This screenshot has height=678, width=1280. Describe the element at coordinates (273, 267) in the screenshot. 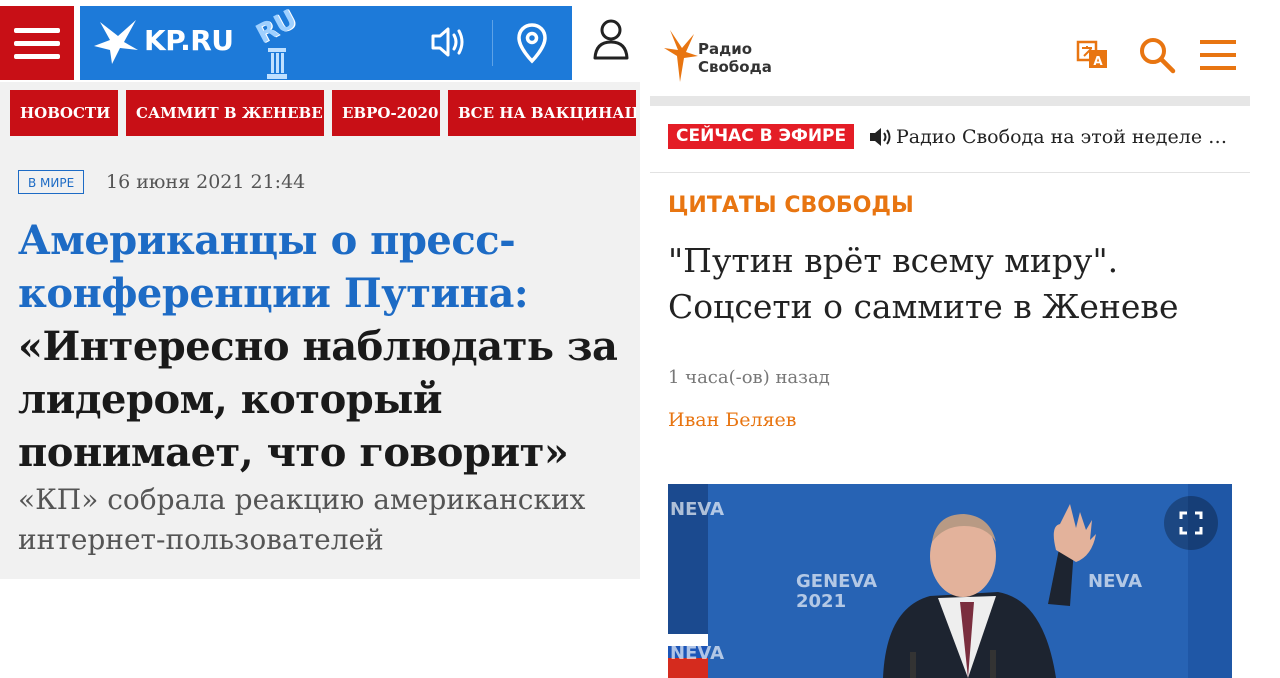

I see `article-title-blue: Американцы о пресс-конференции Путина:` at that location.